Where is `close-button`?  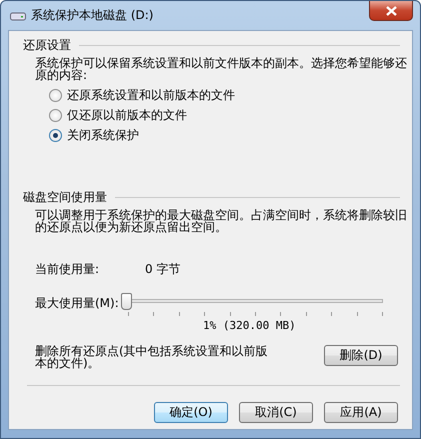 close-button is located at coordinates (391, 11).